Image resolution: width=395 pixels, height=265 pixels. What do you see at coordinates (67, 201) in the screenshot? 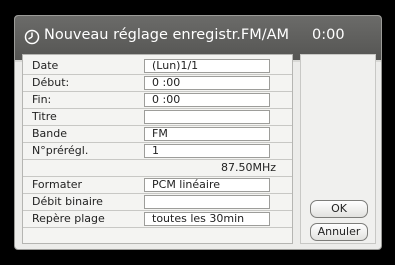
I see `field-label-bitrate: Débit binaire` at bounding box center [67, 201].